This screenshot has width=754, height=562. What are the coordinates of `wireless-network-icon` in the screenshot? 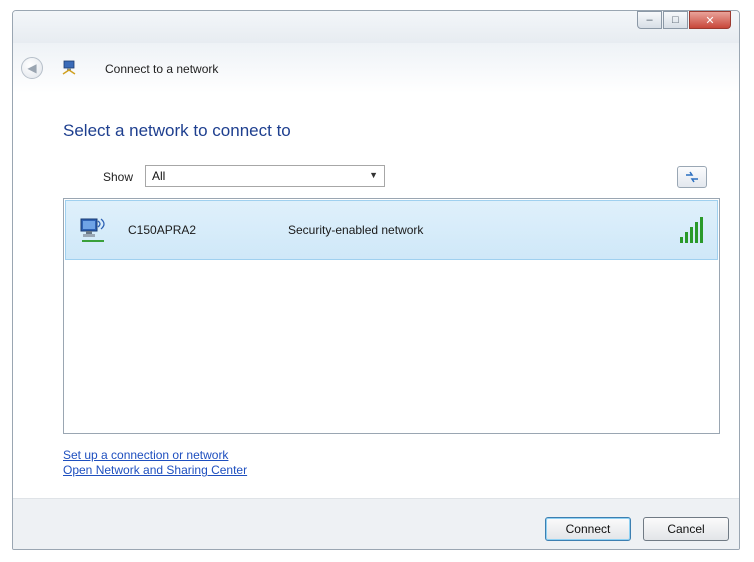 It's located at (92, 230).